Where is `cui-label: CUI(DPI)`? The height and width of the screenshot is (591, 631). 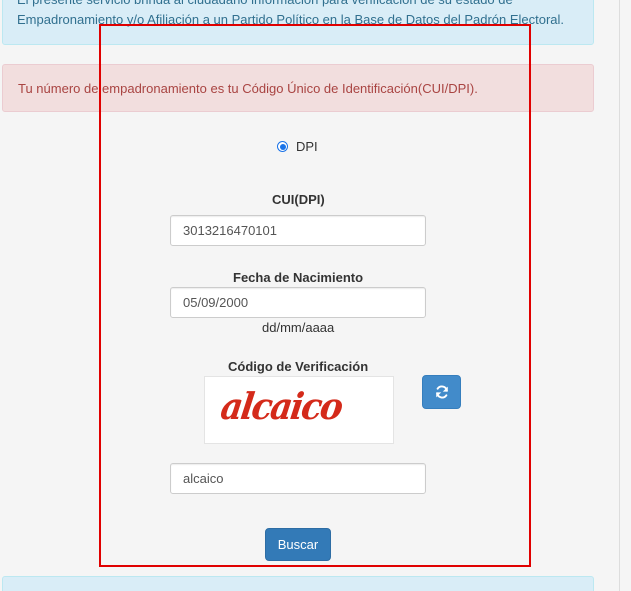
cui-label: CUI(DPI) is located at coordinates (298, 199).